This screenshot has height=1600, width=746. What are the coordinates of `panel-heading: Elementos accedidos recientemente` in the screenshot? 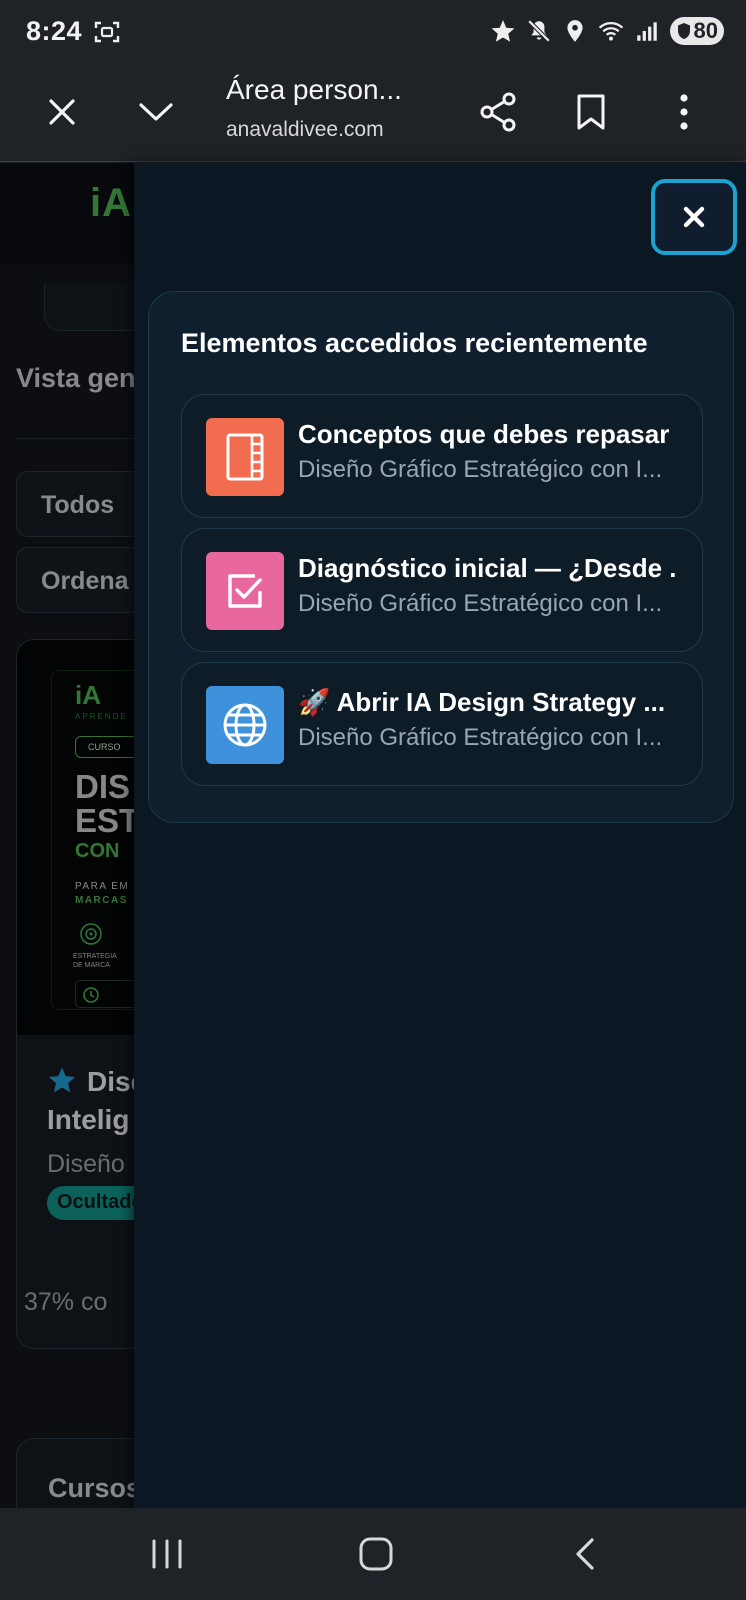 It's located at (414, 343).